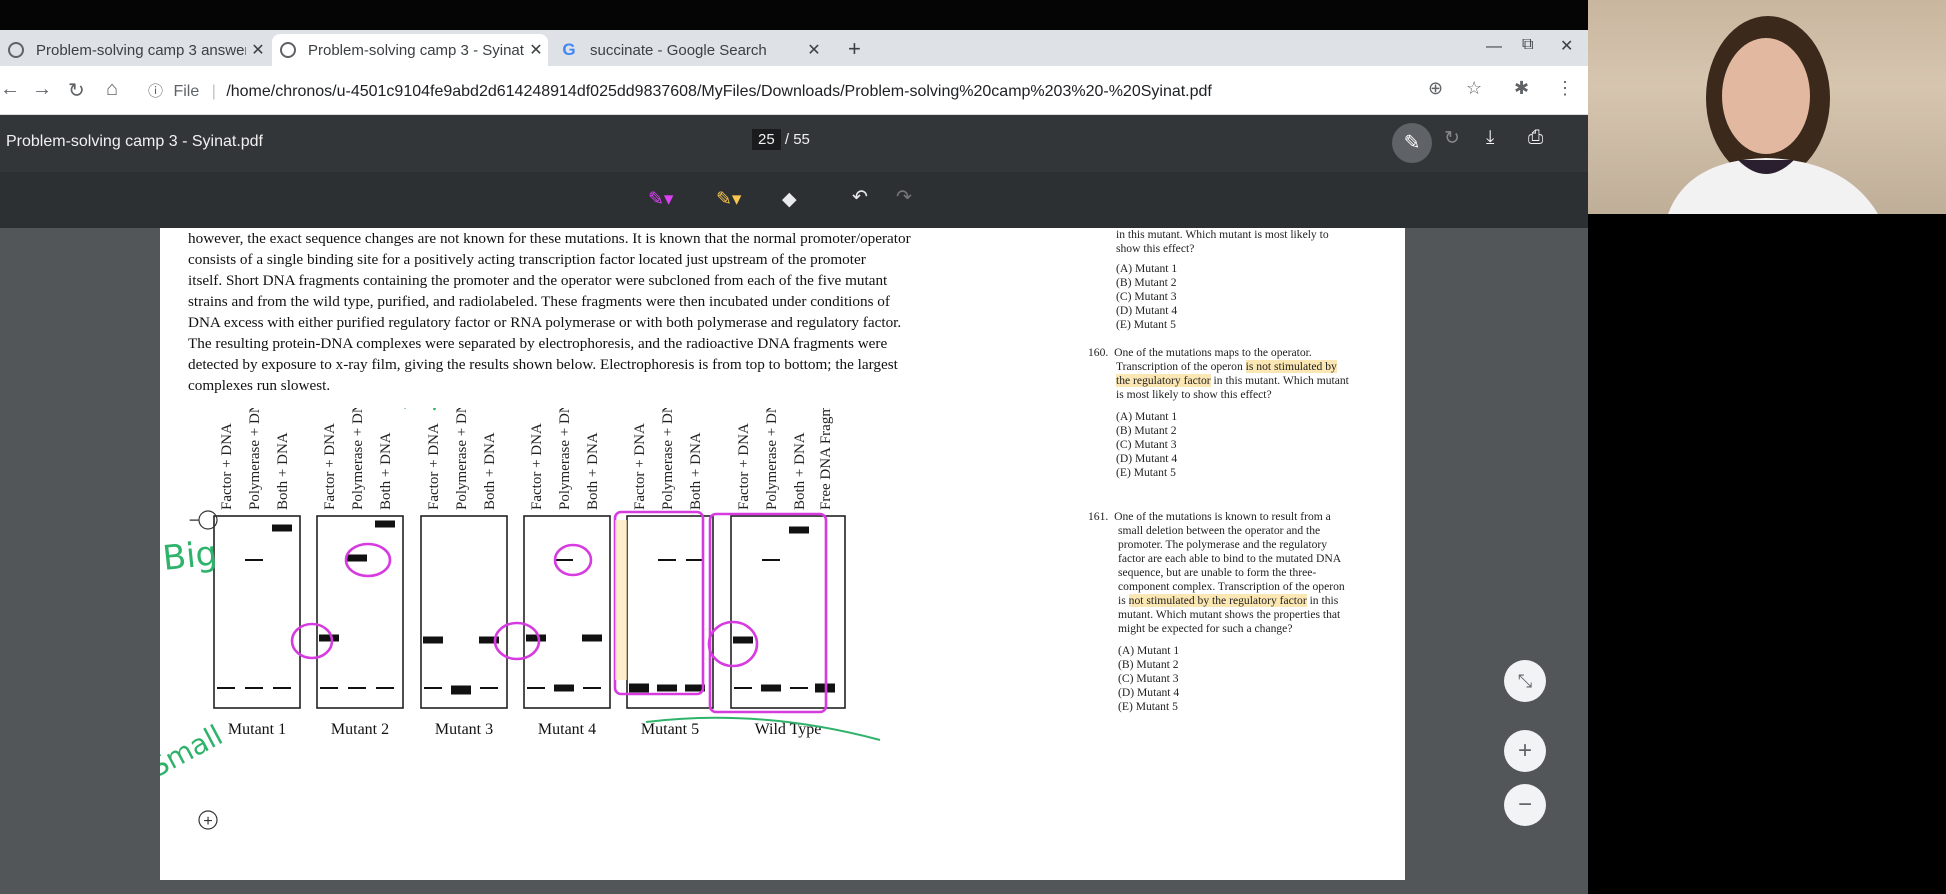 The width and height of the screenshot is (1946, 894). I want to click on q161-highlight: not stimulated by the regulatory factor, so click(1217, 600).